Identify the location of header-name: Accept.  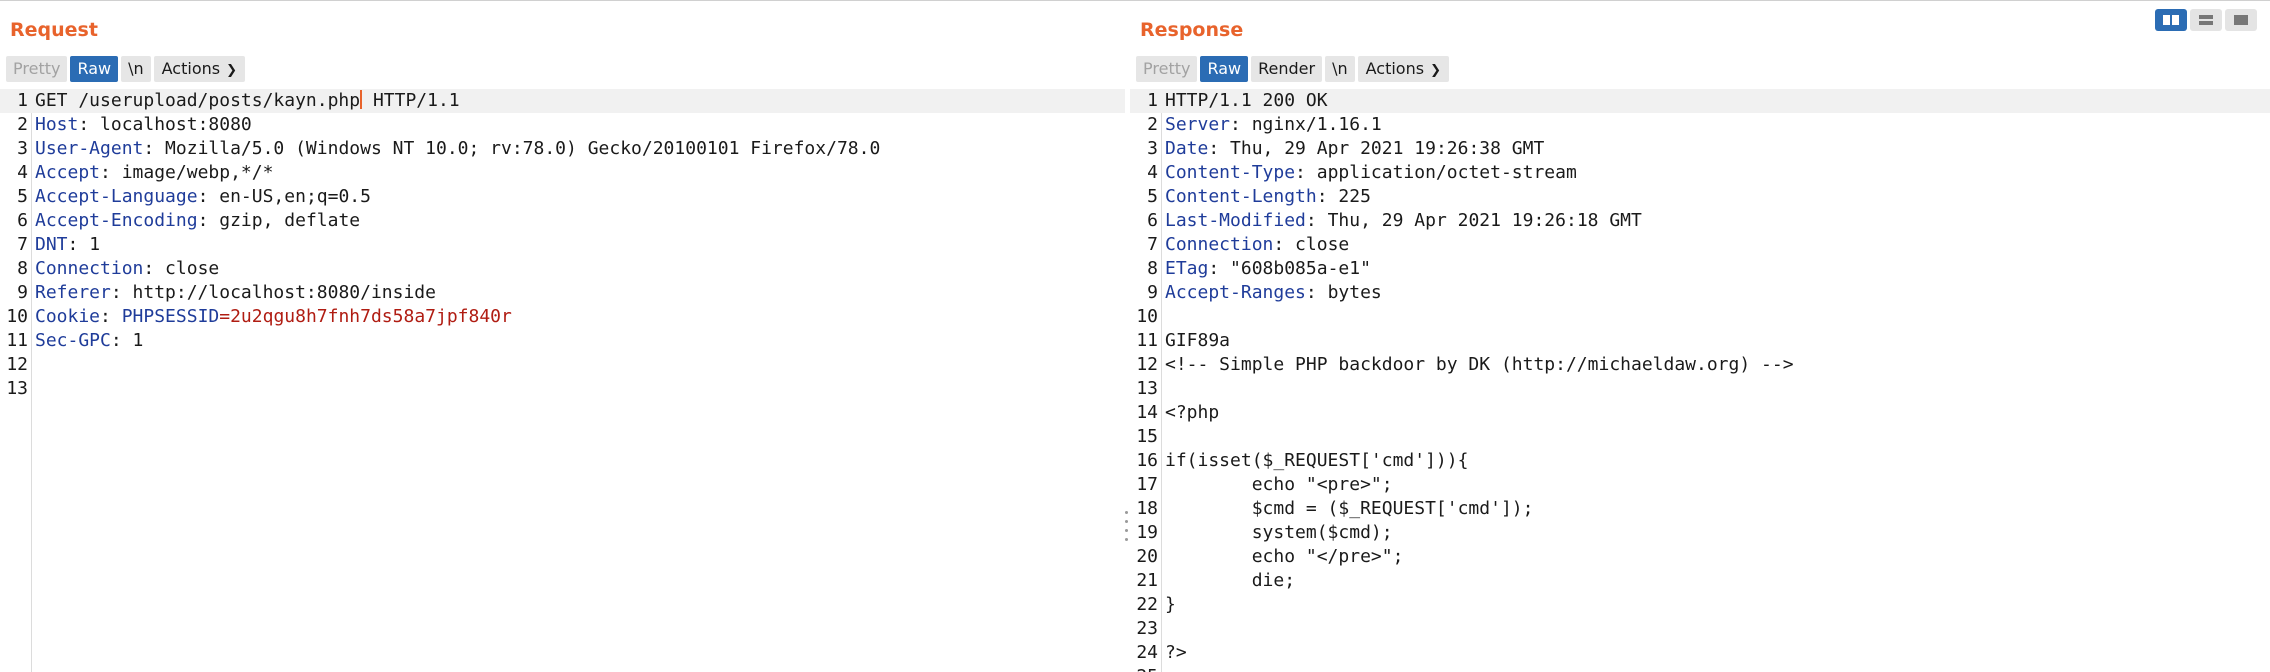
(68, 172).